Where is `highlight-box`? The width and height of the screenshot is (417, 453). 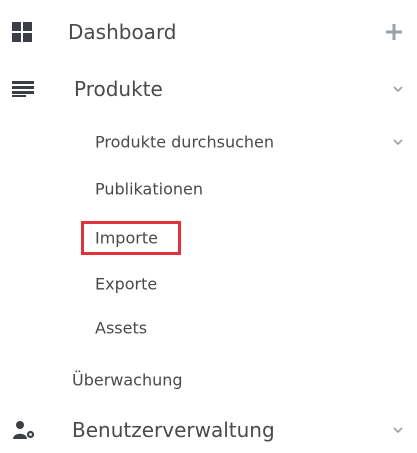
highlight-box is located at coordinates (131, 238).